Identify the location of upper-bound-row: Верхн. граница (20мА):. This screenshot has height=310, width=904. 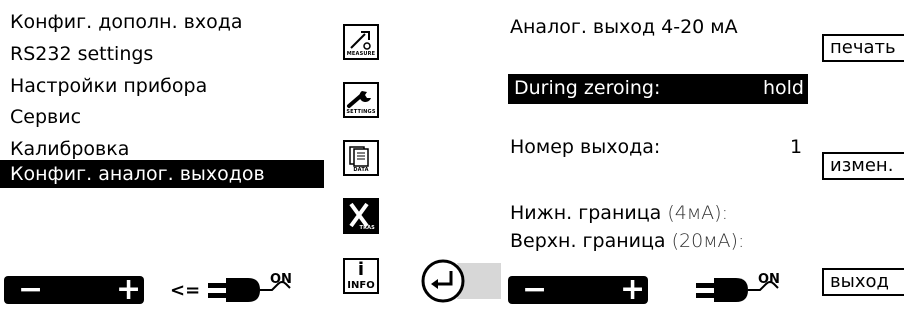
(627, 241).